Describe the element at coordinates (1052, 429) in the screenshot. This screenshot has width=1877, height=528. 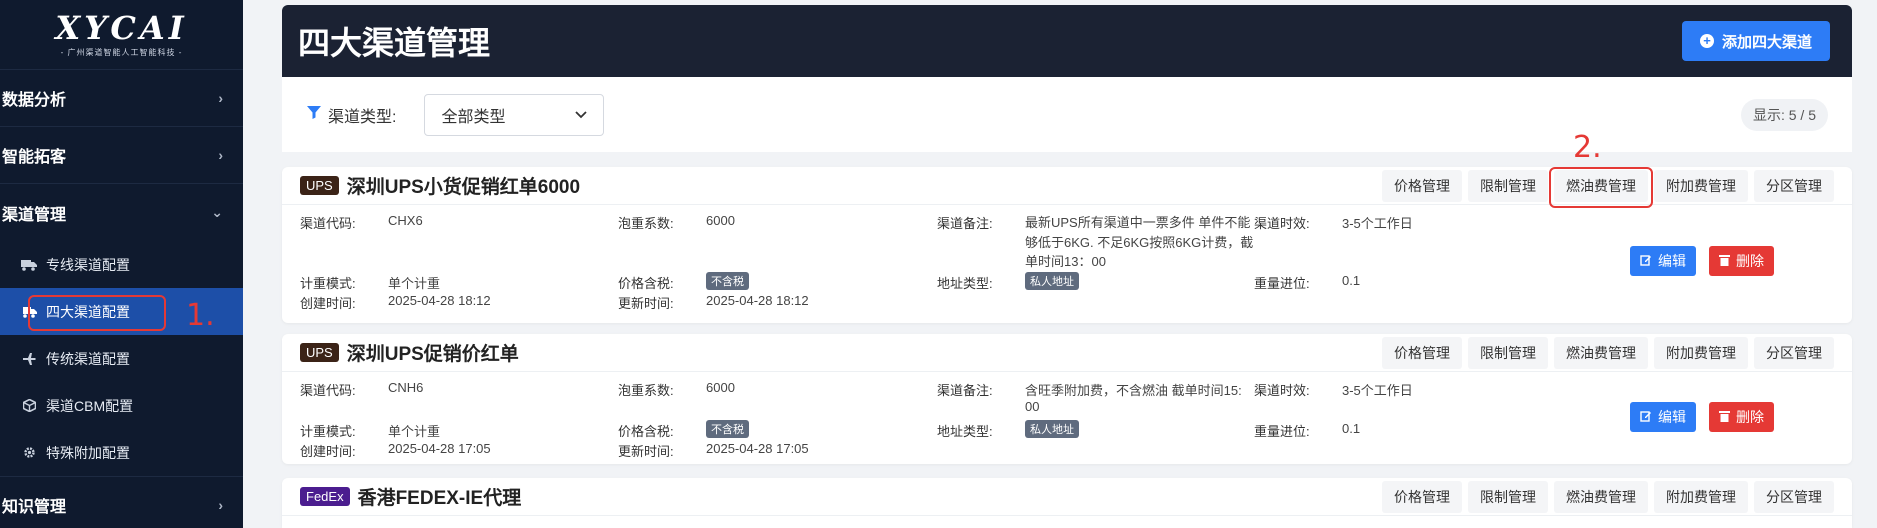
I see `addr-tag: 私人地址` at that location.